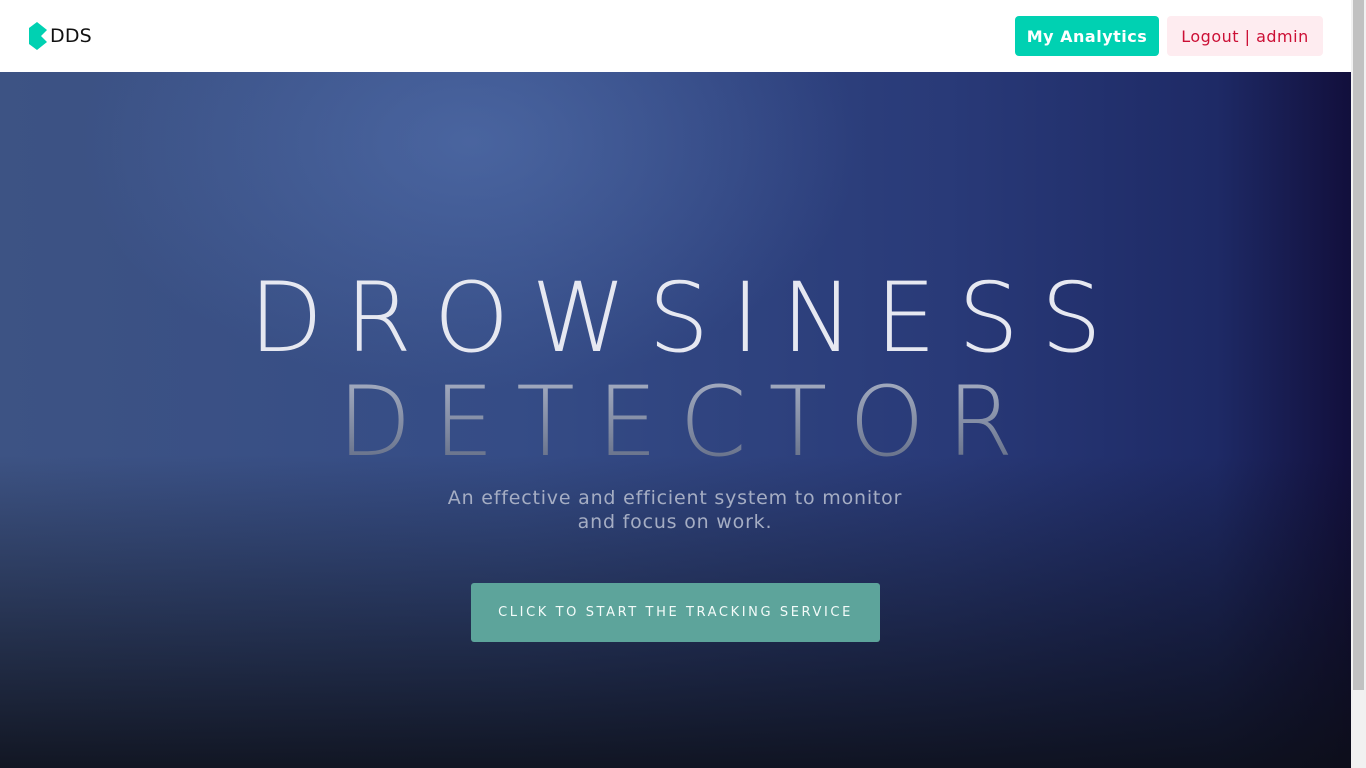 The image size is (1366, 768). I want to click on hero-title-line-2: DETECTOR, so click(675, 422).